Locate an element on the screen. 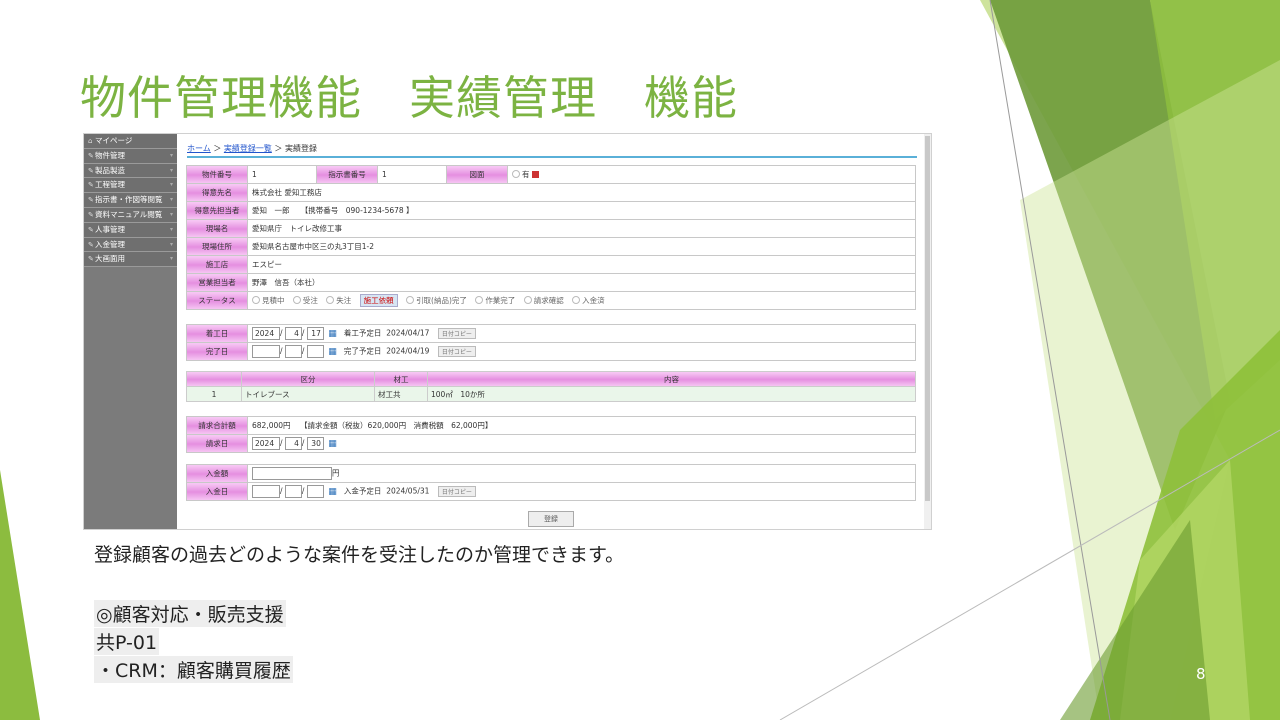  start-plan-value: 2024/04/17 is located at coordinates (408, 333).